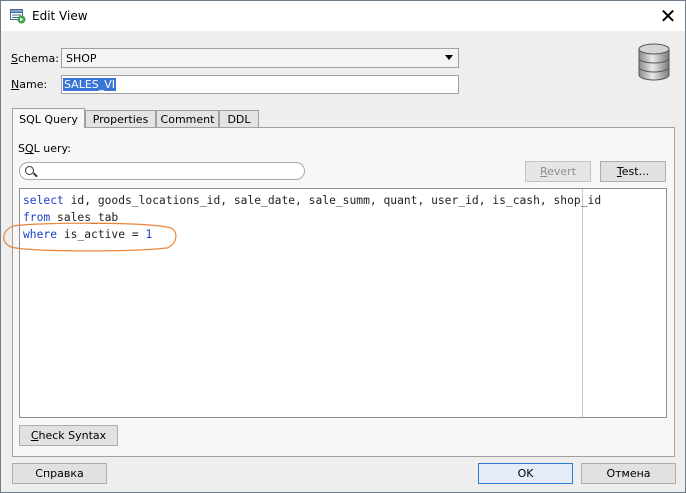 This screenshot has width=686, height=493. What do you see at coordinates (654, 62) in the screenshot?
I see `database-icon` at bounding box center [654, 62].